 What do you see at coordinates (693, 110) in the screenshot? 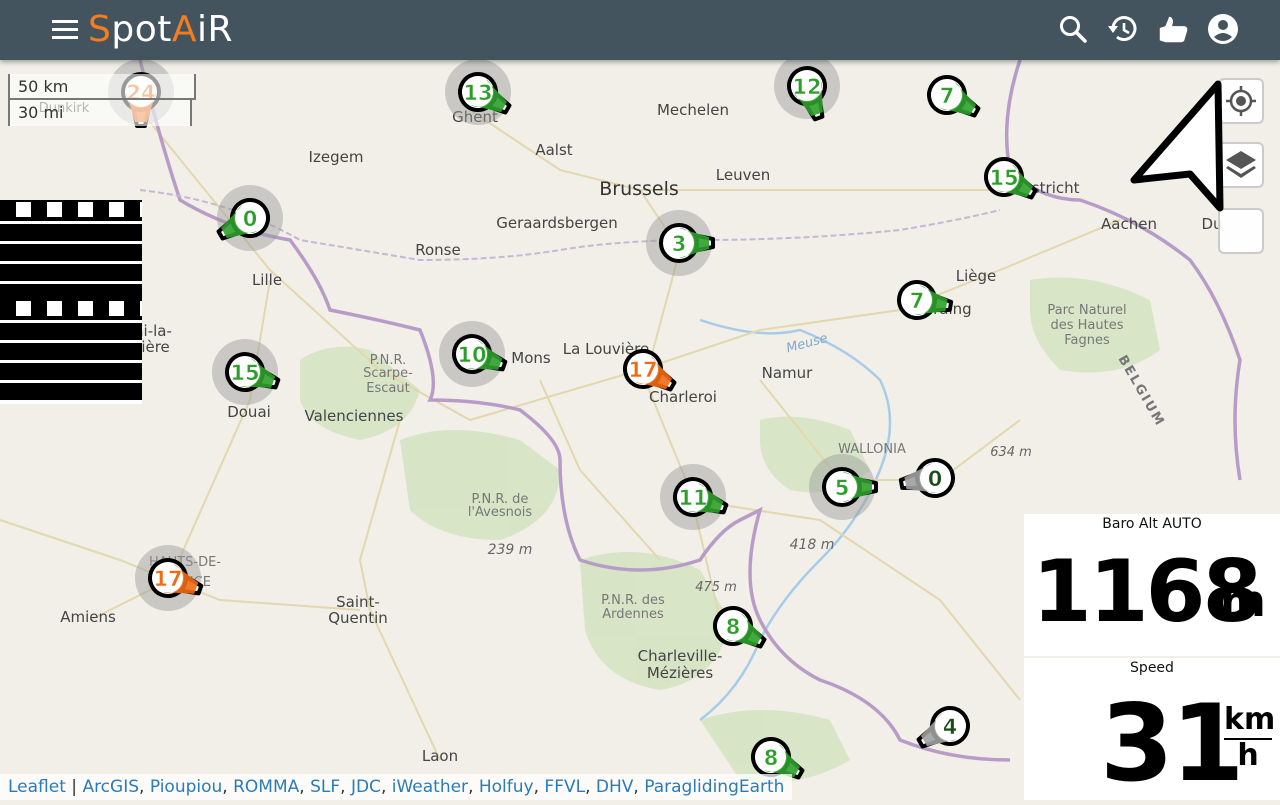
I see `place-label: Mechelen` at bounding box center [693, 110].